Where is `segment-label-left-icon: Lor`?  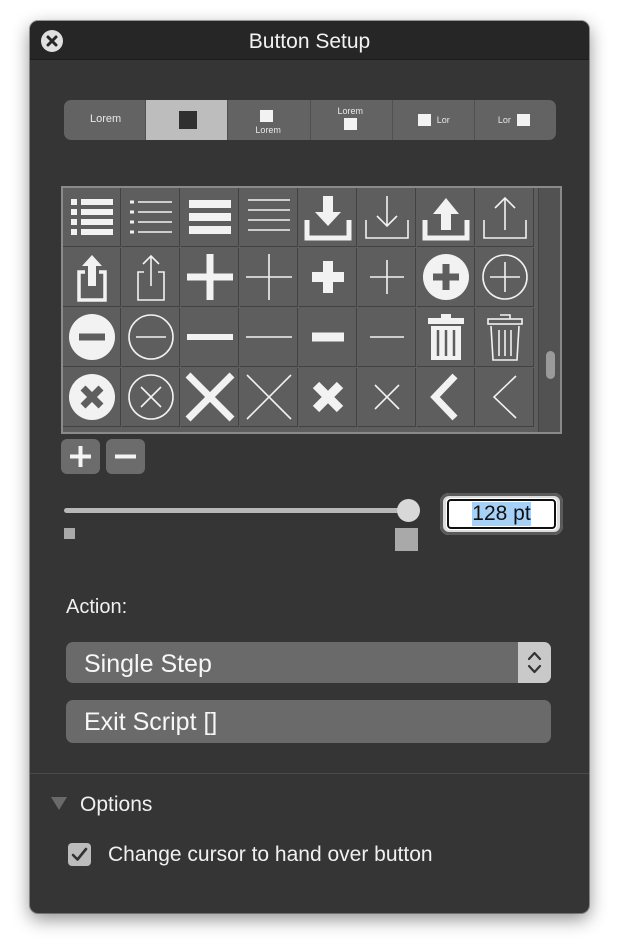 segment-label-left-icon: Lor is located at coordinates (515, 120).